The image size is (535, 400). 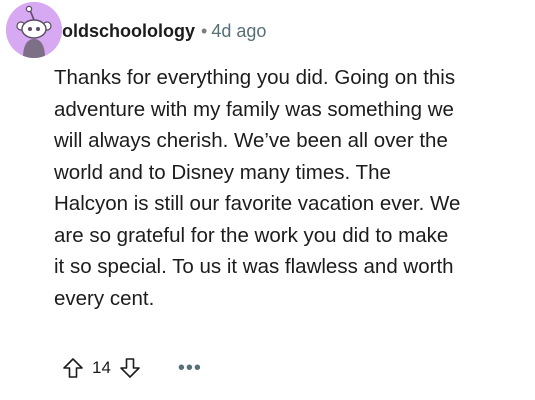 I want to click on upvote-button, so click(x=73, y=368).